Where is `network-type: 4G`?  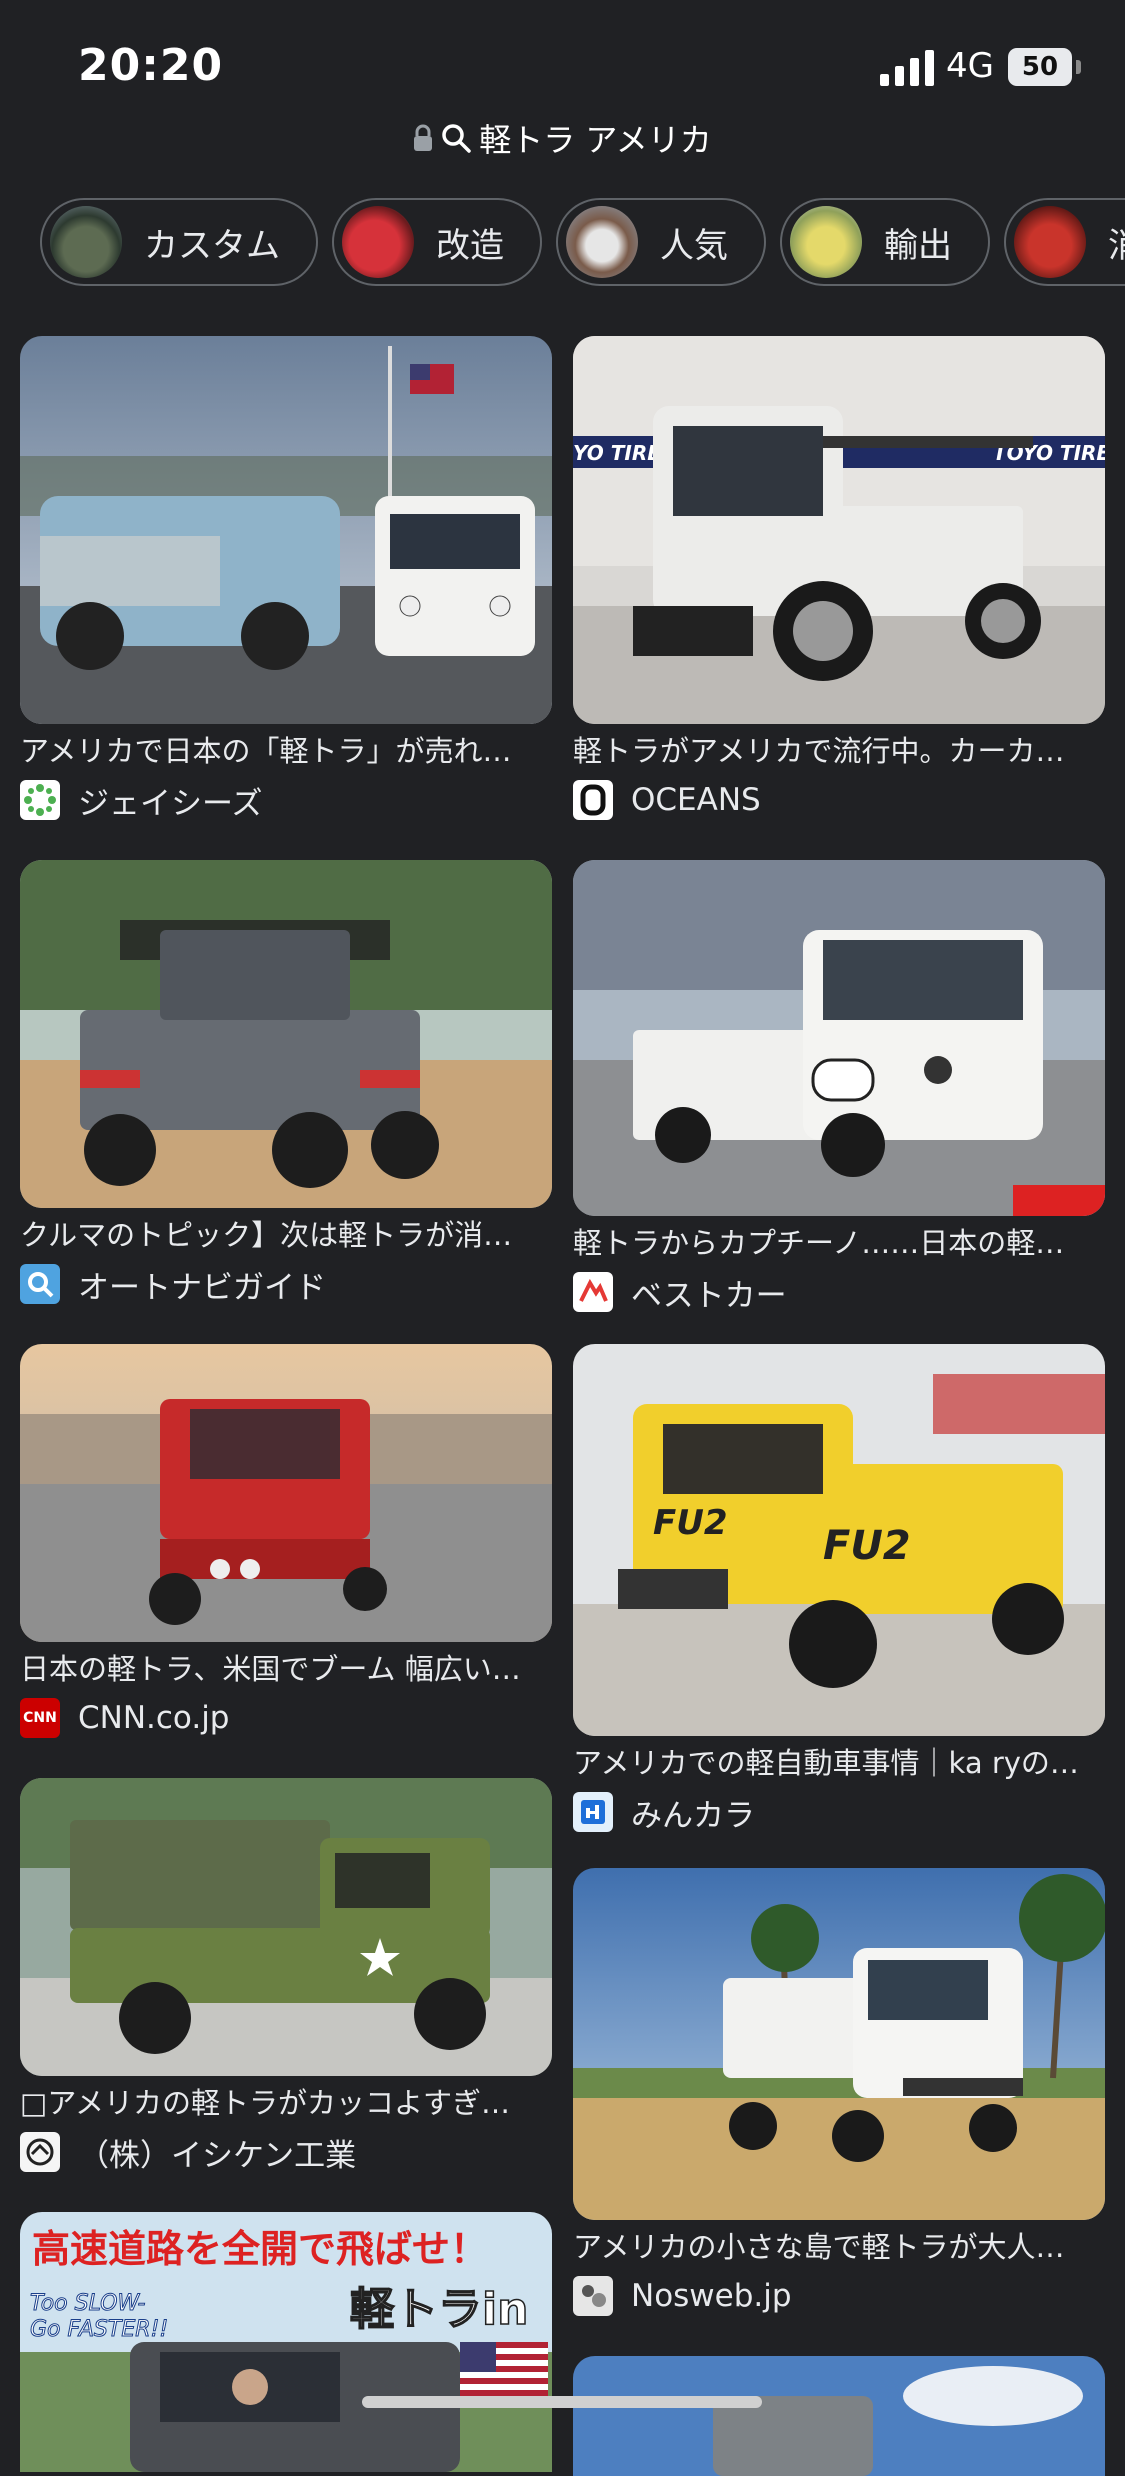
network-type: 4G is located at coordinates (970, 66).